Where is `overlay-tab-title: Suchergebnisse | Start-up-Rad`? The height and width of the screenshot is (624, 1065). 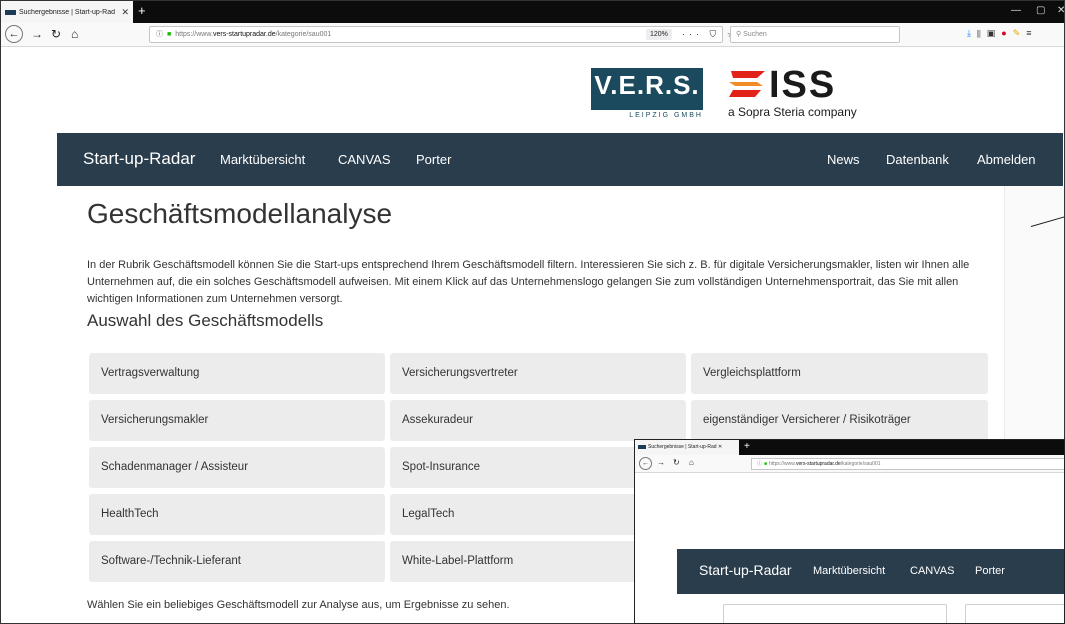 overlay-tab-title: Suchergebnisse | Start-up-Rad is located at coordinates (682, 447).